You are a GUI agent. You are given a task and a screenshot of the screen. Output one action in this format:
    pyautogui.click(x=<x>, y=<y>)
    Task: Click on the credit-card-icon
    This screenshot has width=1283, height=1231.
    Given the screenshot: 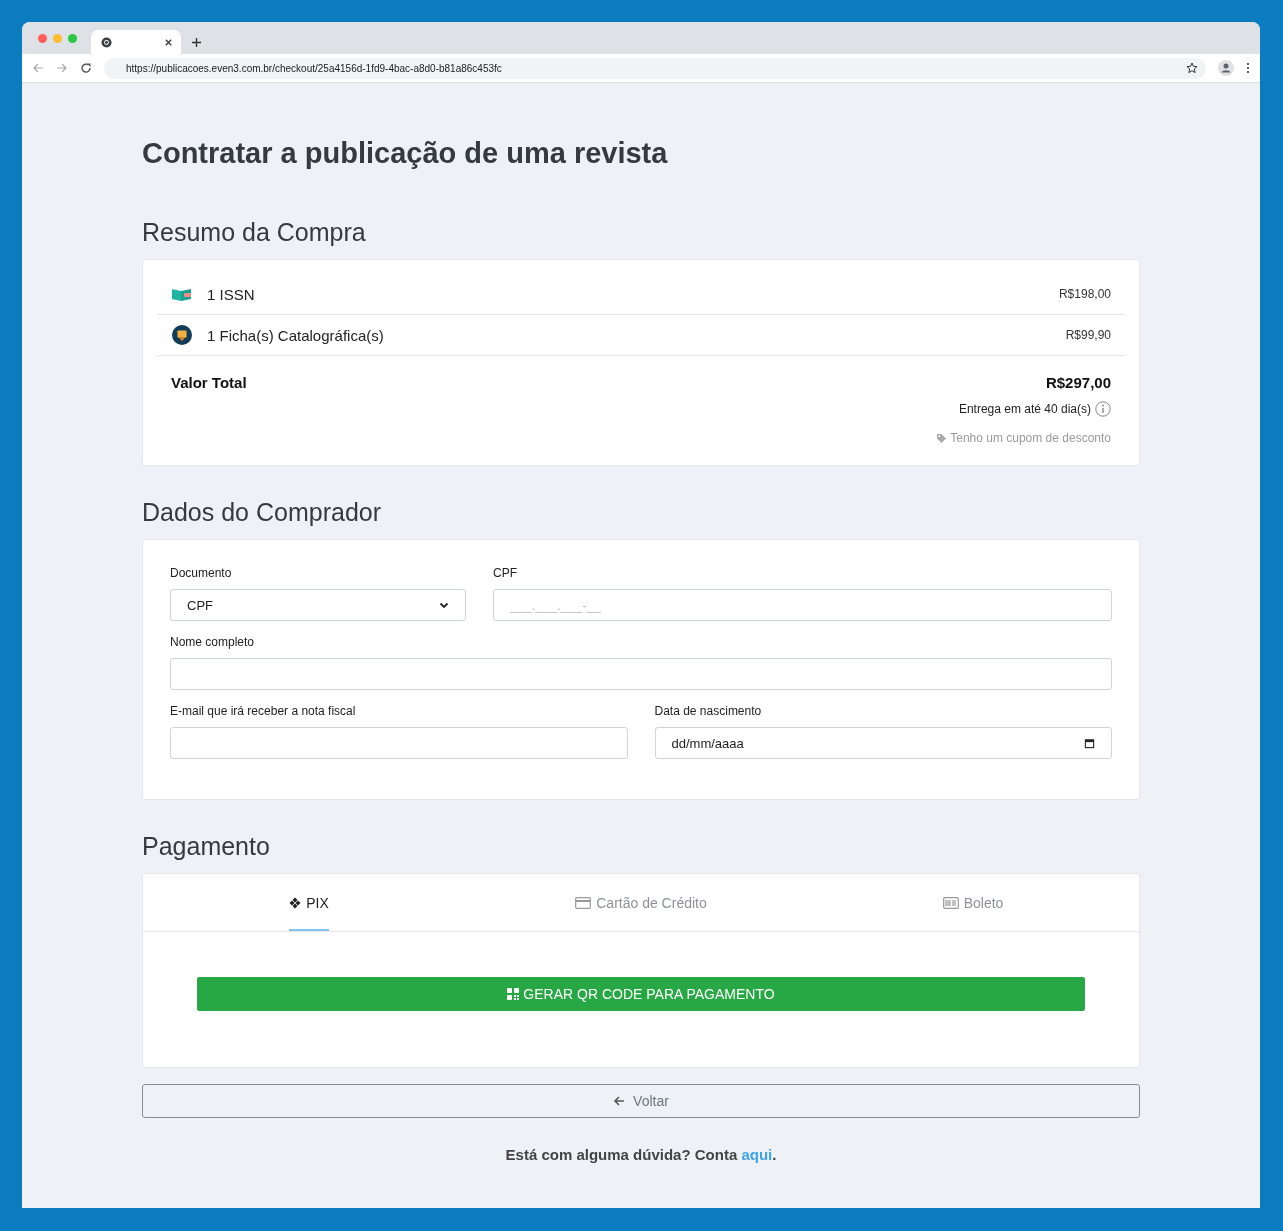 What is the action you would take?
    pyautogui.click(x=583, y=902)
    